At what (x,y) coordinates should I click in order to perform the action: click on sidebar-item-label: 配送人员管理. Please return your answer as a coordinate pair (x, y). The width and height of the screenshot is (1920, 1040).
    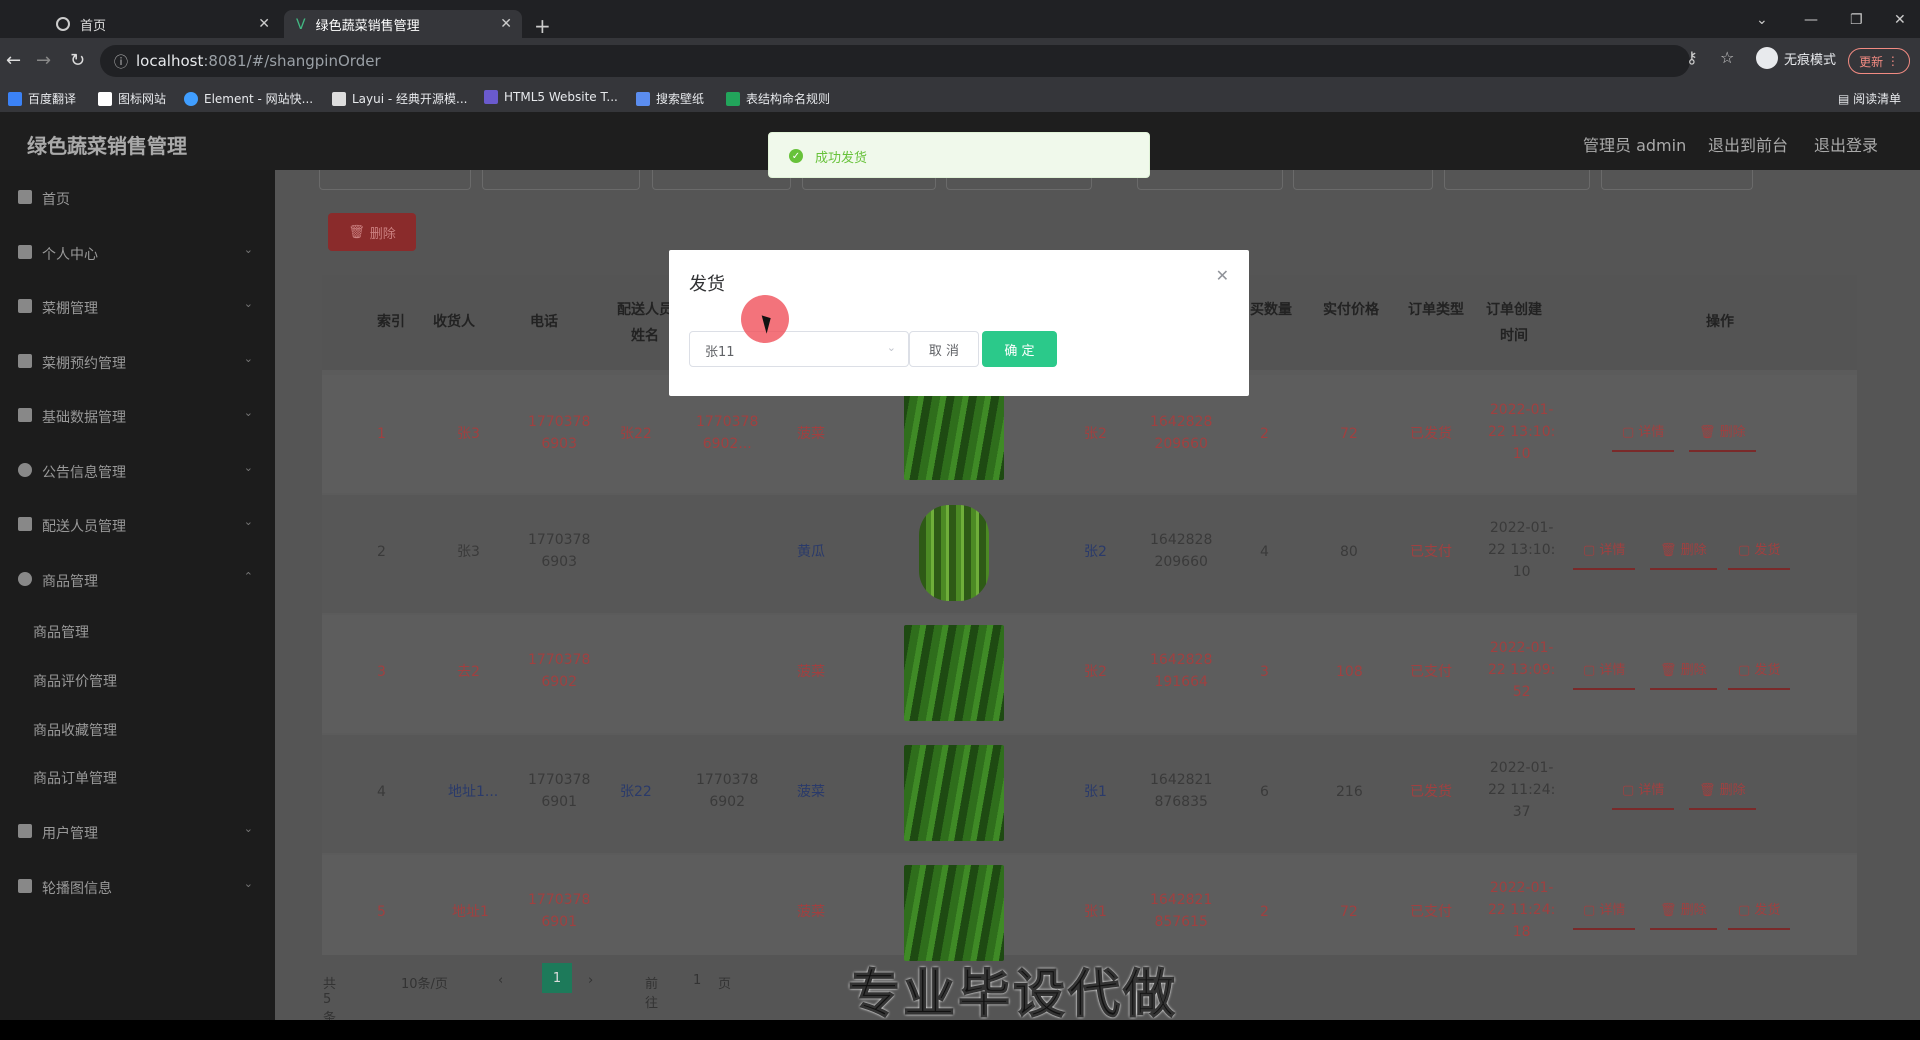
    Looking at the image, I should click on (84, 527).